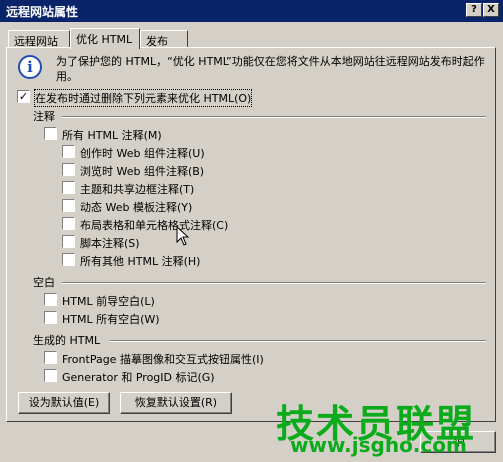 This screenshot has height=462, width=503. I want to click on watermark-url: www.jsgho.com, so click(378, 445).